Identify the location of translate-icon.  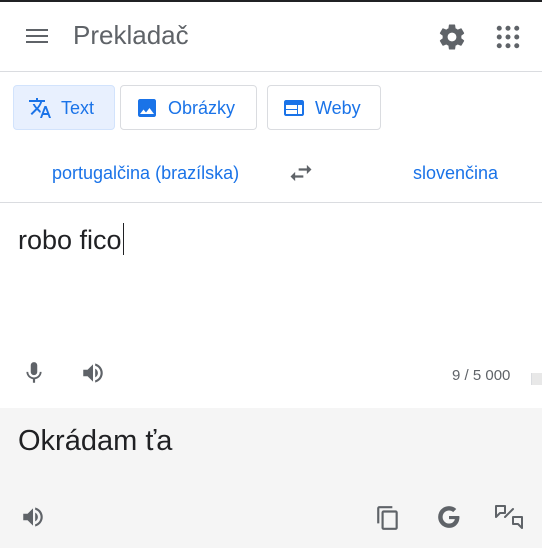
(40, 108).